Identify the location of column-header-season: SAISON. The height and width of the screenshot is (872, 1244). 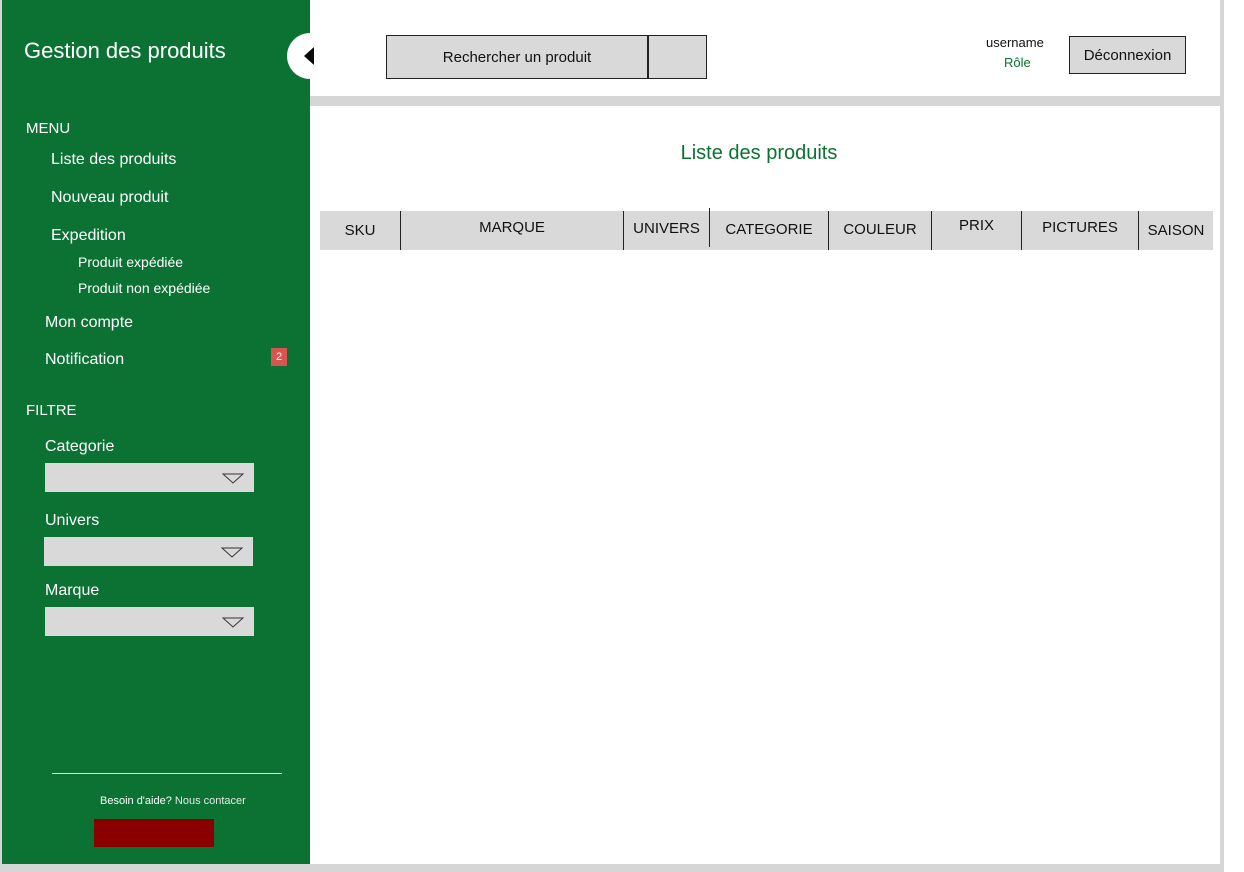
(1176, 230).